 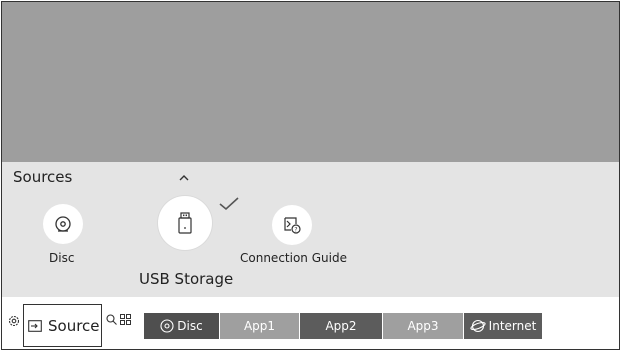 I want to click on source-disc-label: Disc, so click(x=62, y=258).